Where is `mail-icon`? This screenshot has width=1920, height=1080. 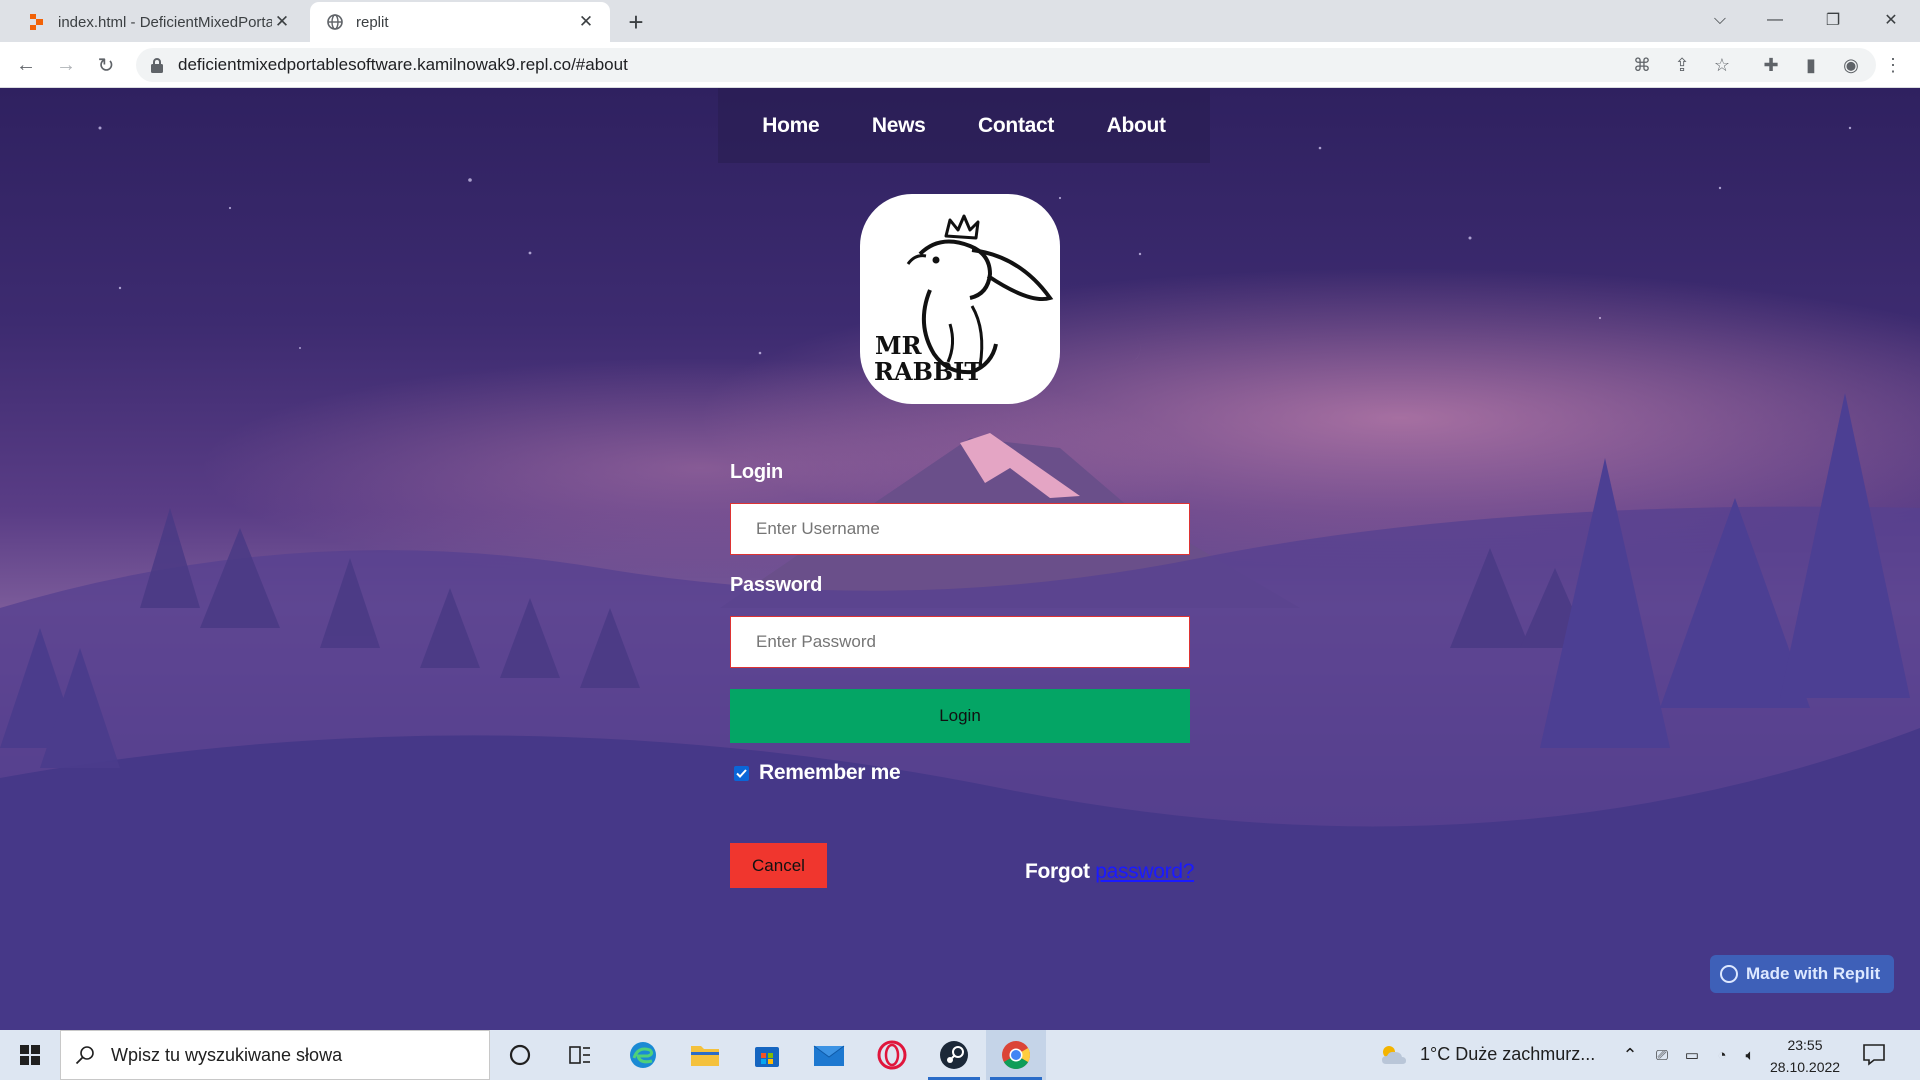
mail-icon is located at coordinates (829, 1055).